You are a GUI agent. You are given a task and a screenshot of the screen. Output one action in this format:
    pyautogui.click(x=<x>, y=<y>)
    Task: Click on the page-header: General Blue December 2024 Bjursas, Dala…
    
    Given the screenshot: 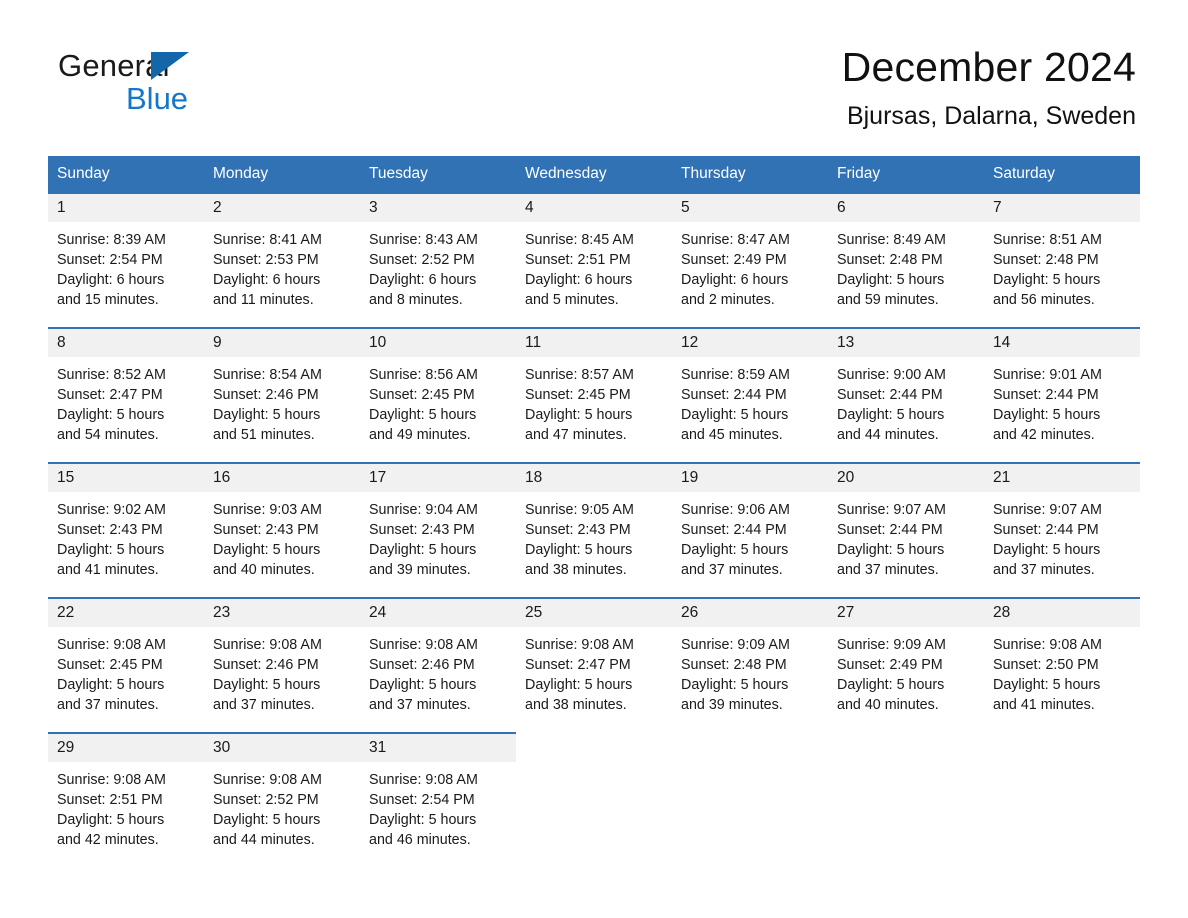 What is the action you would take?
    pyautogui.click(x=594, y=64)
    